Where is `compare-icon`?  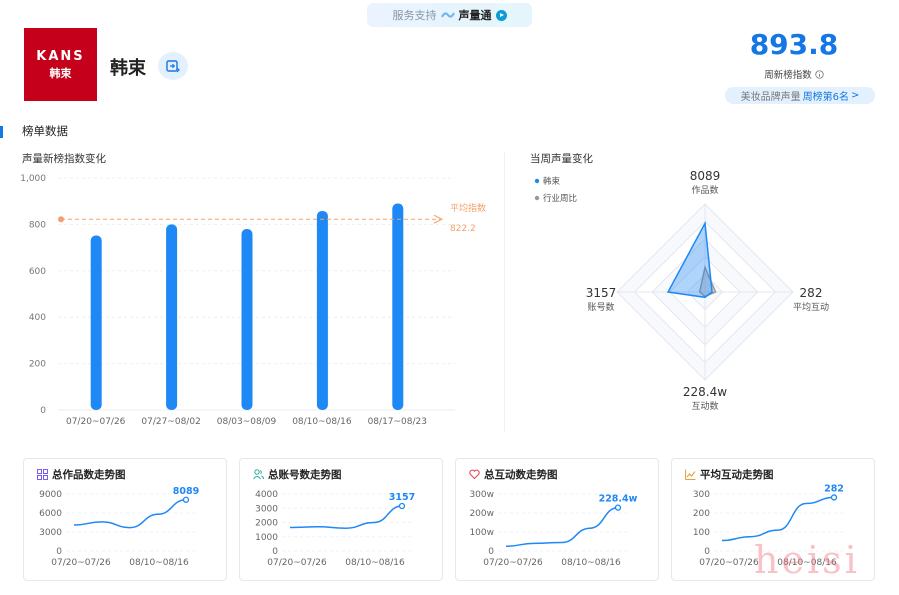 compare-icon is located at coordinates (173, 66).